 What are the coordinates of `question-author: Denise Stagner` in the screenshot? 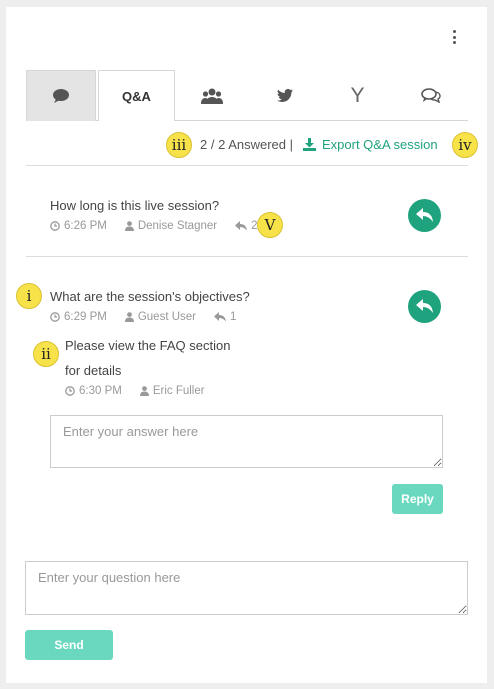 It's located at (177, 226).